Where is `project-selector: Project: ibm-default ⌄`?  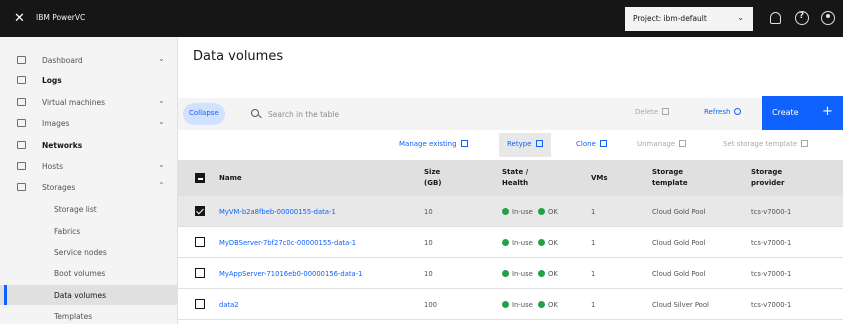 project-selector: Project: ibm-default ⌄ is located at coordinates (689, 19).